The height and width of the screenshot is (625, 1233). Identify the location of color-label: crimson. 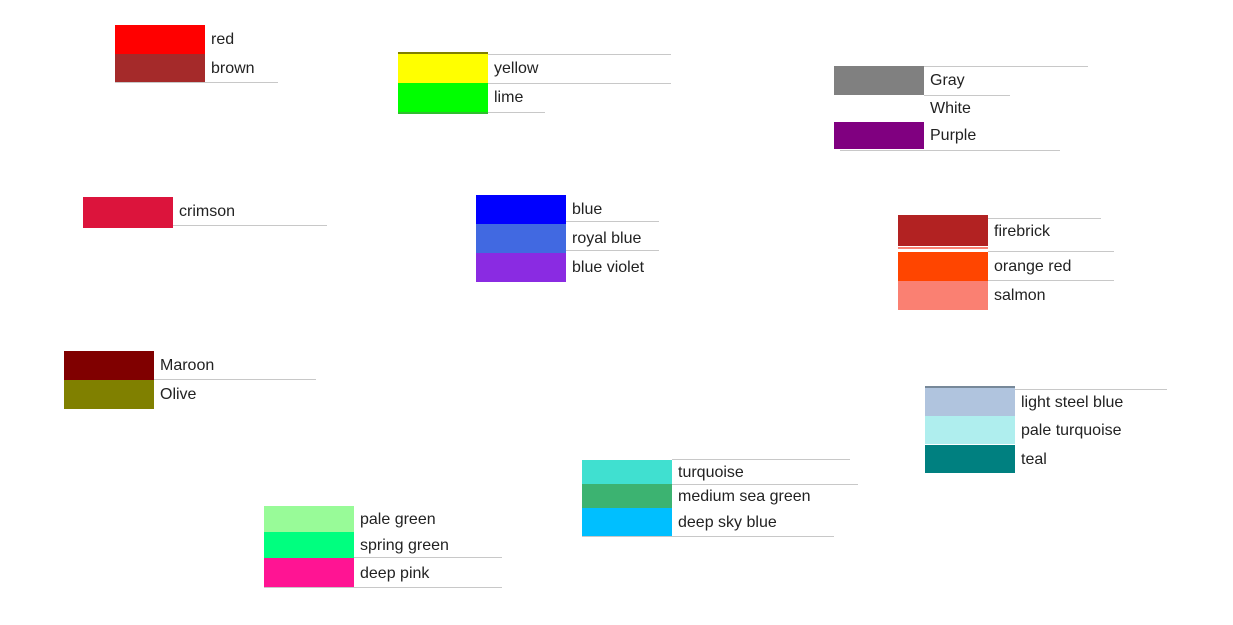
(207, 211).